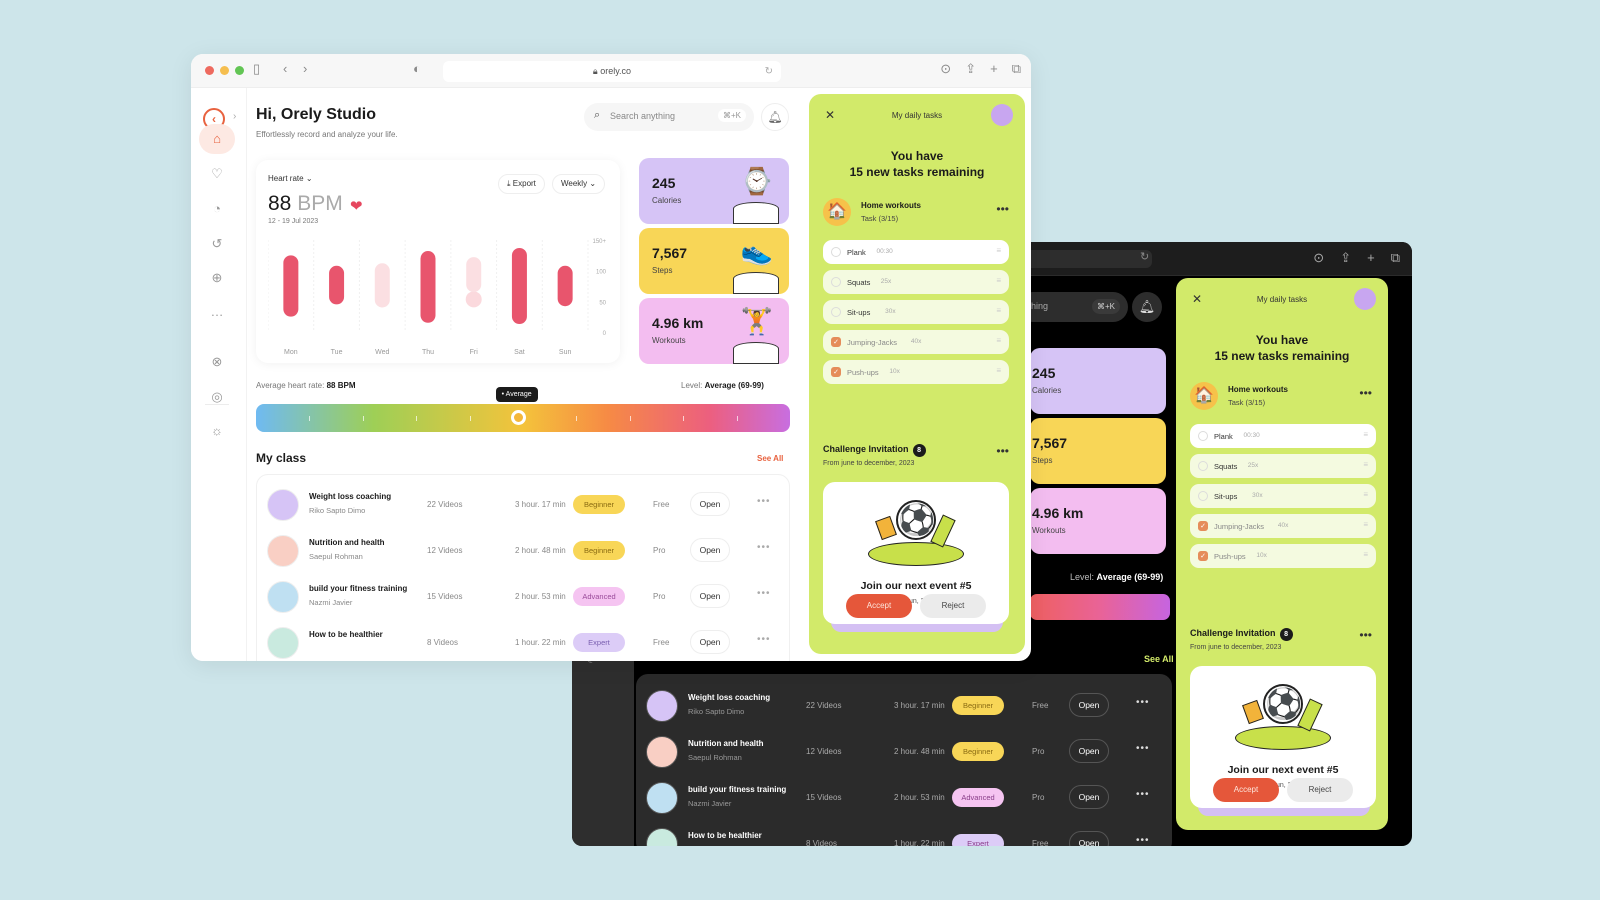 The image size is (1600, 900). Describe the element at coordinates (217, 431) in the screenshot. I see `sidebar-item-settings: ☼` at that location.